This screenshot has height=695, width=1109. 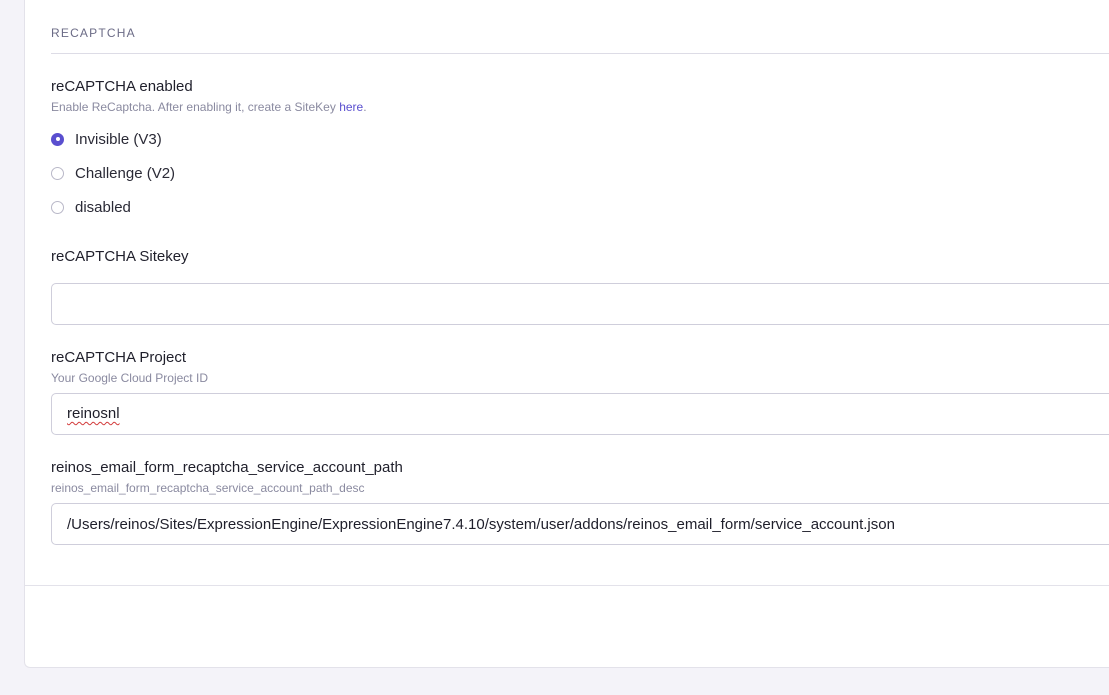 I want to click on recaptcha-enabled-label: reCAPTCHA enabled, so click(x=122, y=86).